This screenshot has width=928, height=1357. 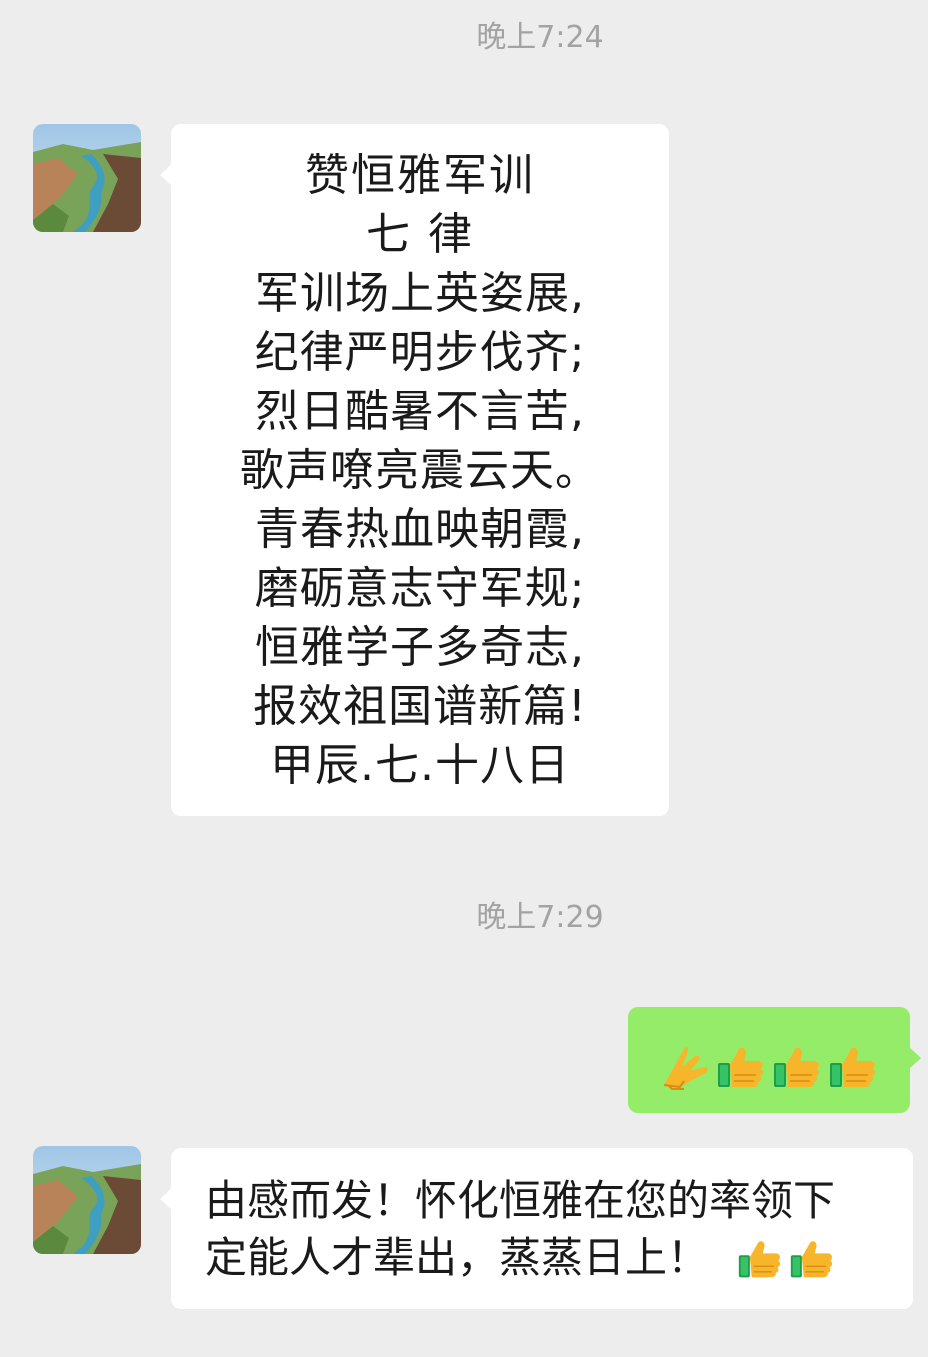 I want to click on poem-line: 军训场上英姿展,, so click(x=420, y=293).